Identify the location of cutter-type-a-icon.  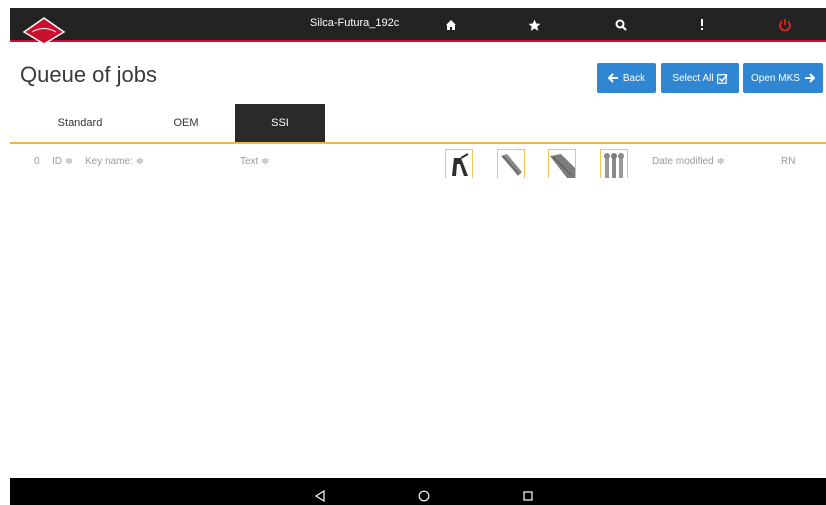
(459, 163).